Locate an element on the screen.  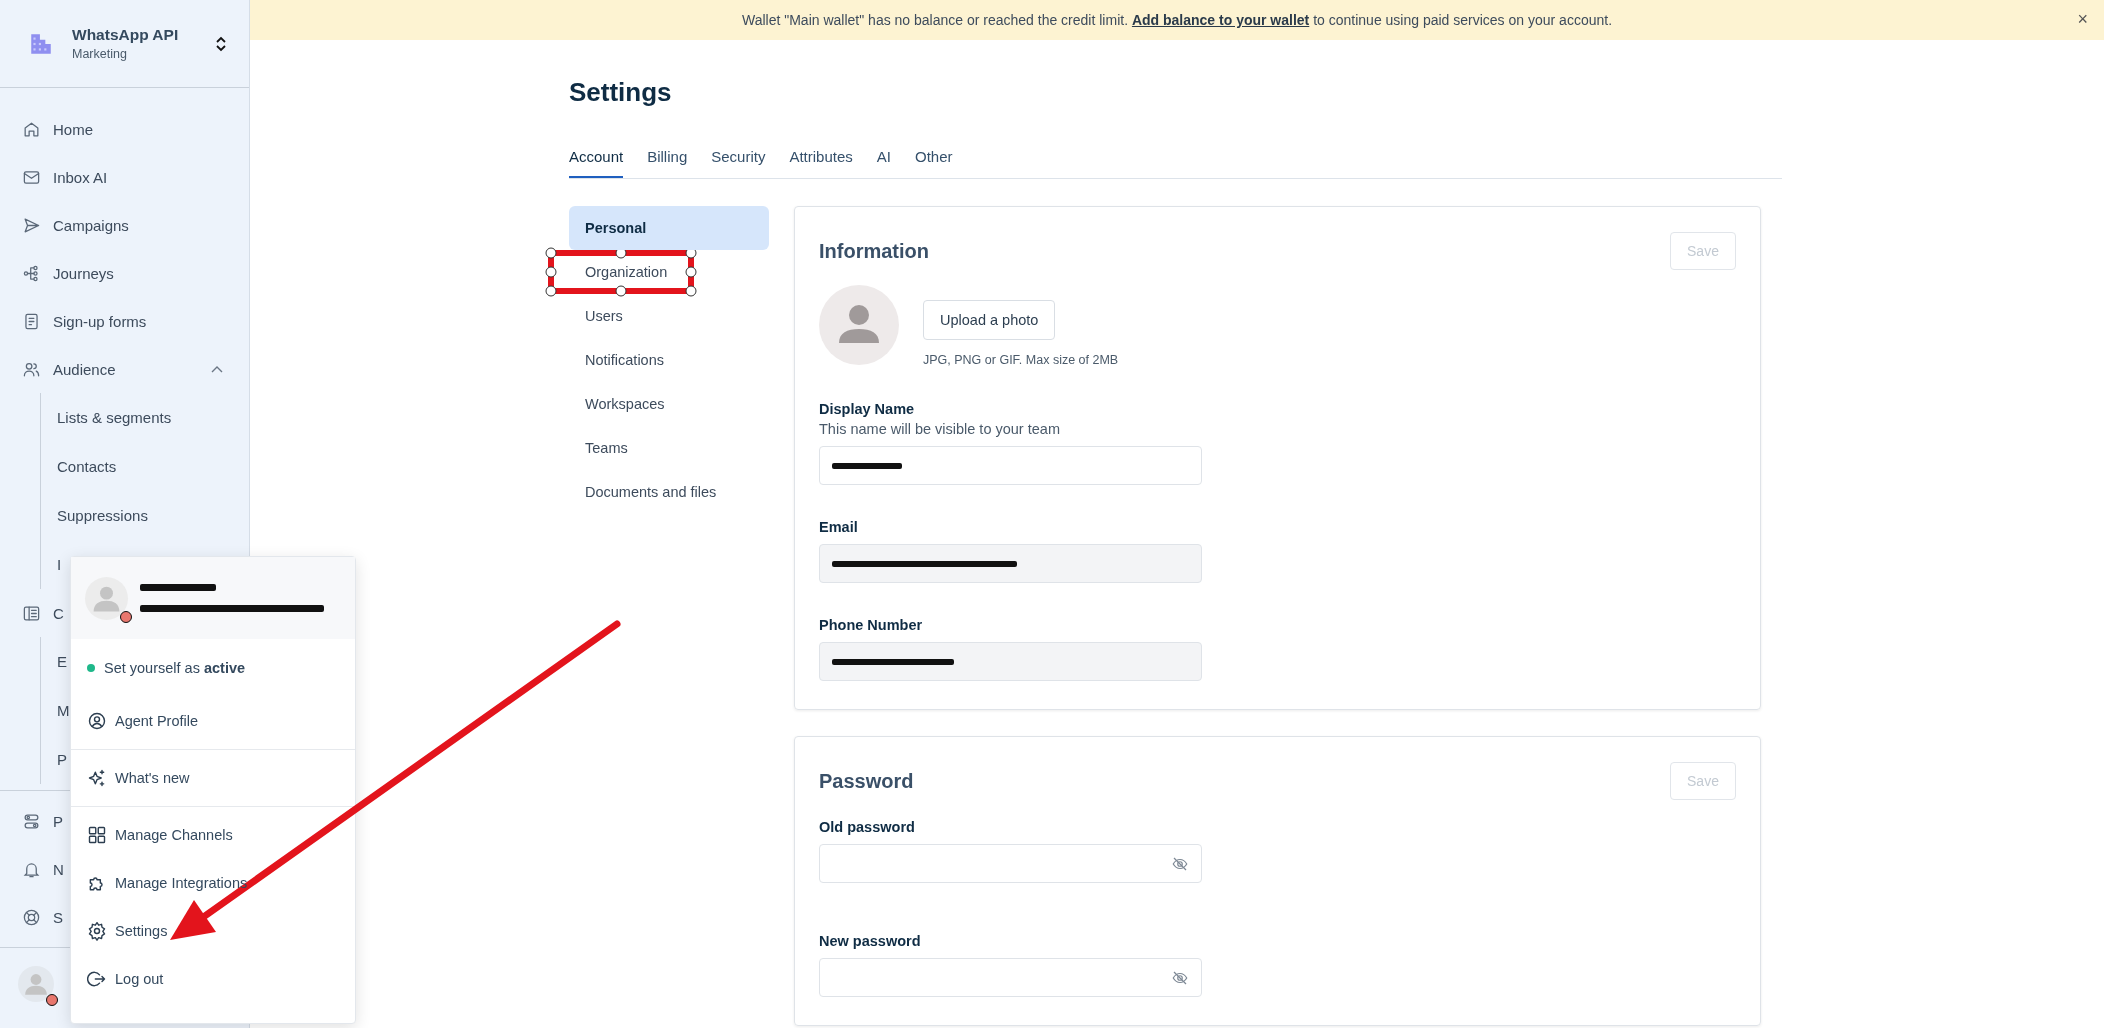
submenu-item: Personal is located at coordinates (669, 228).